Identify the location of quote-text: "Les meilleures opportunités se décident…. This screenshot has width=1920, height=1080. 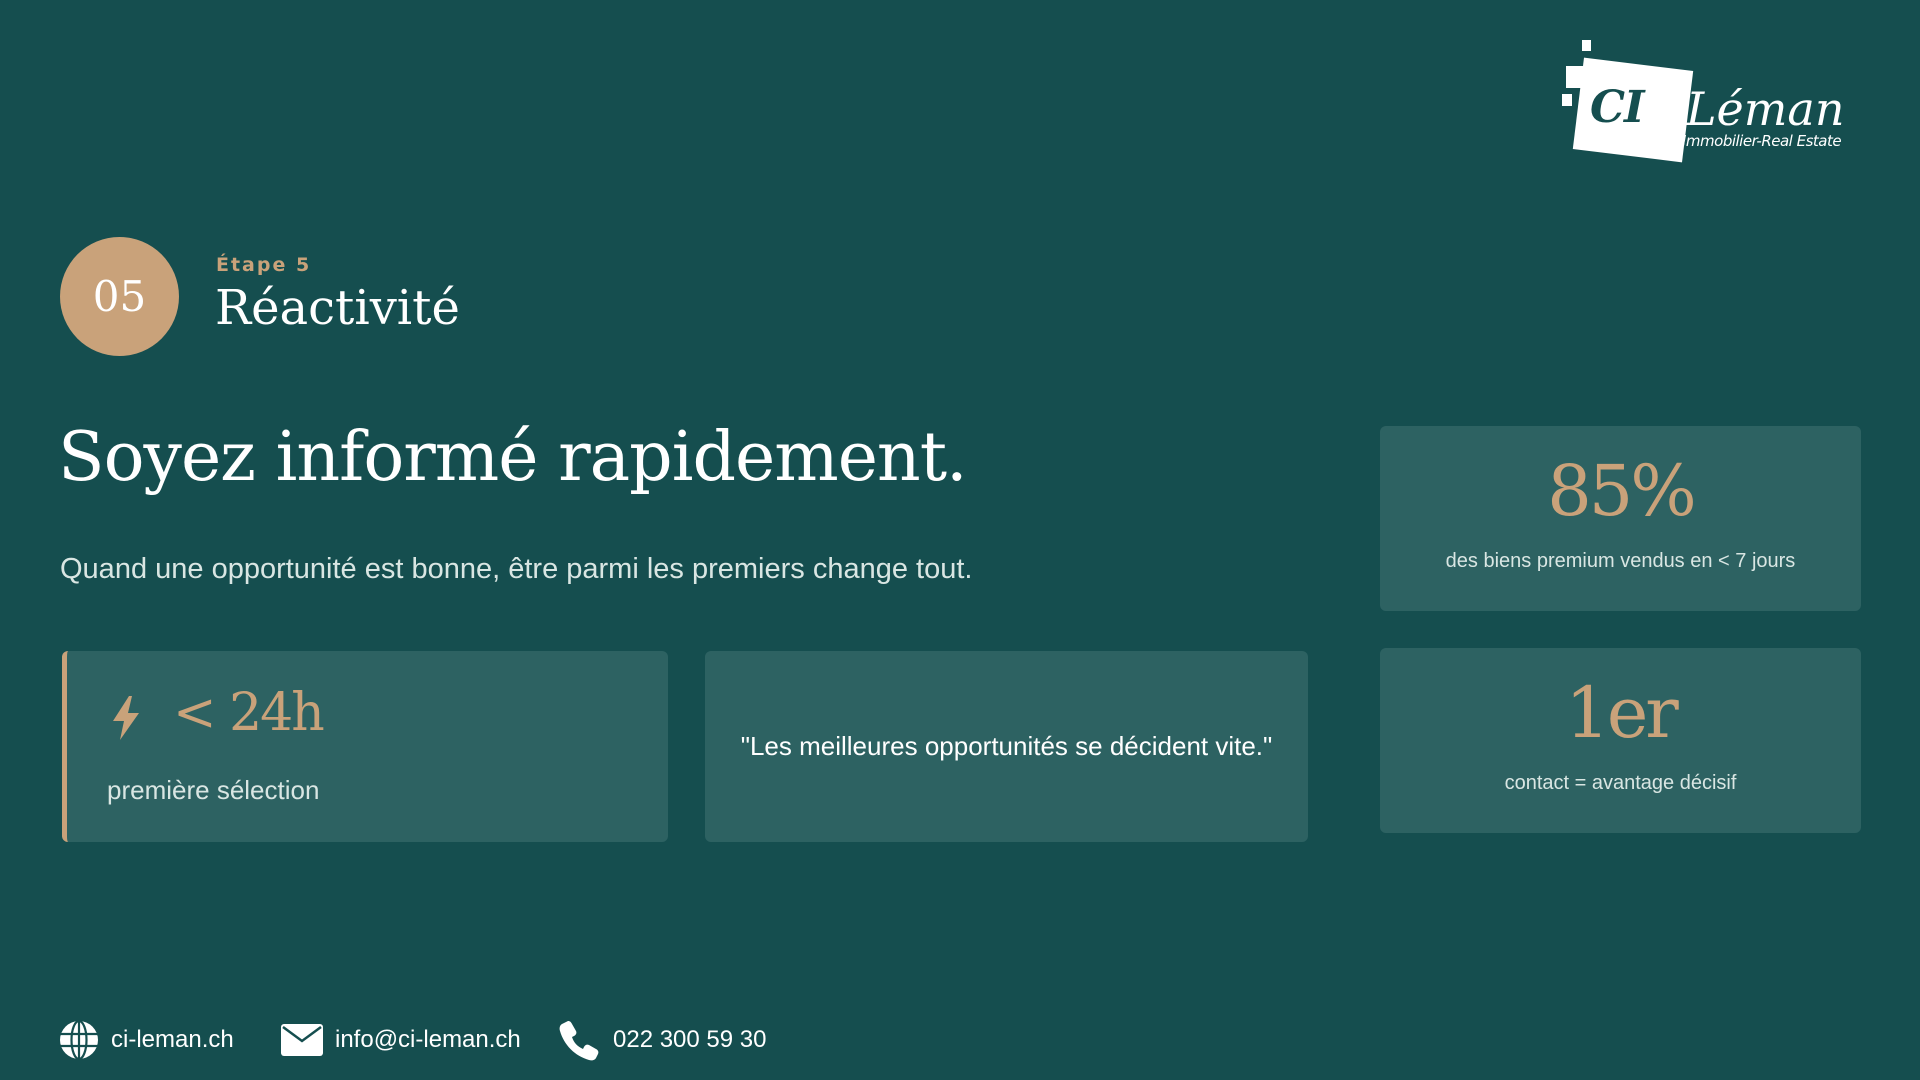
(1006, 746).